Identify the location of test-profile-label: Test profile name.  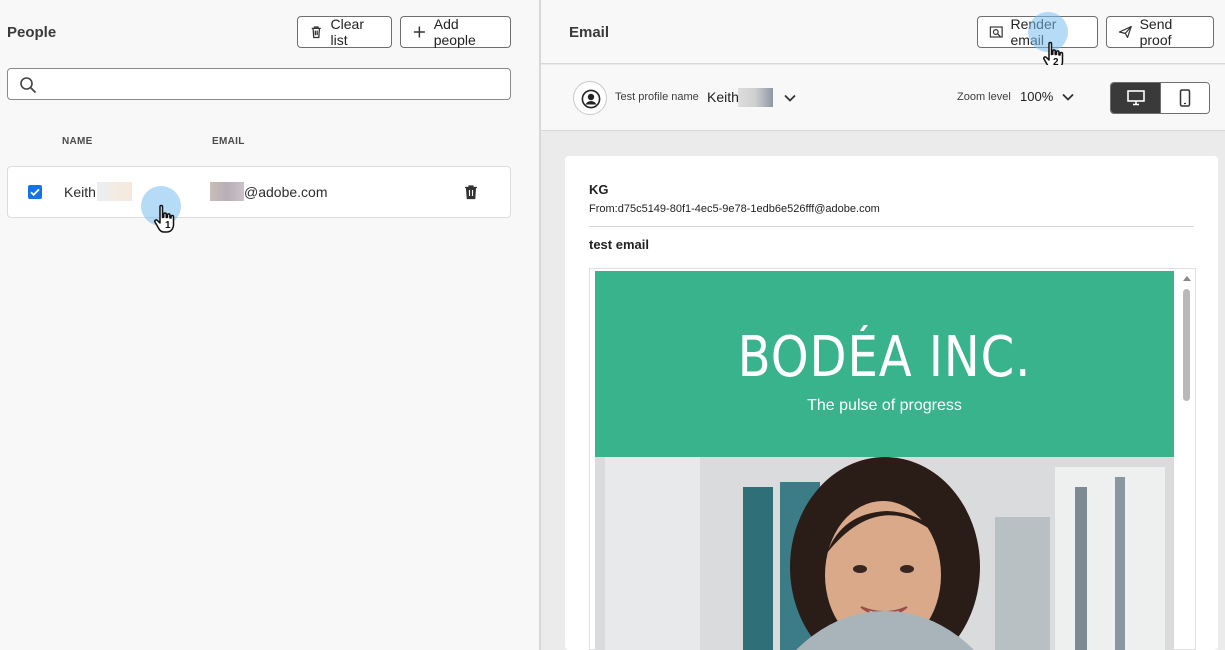
(657, 97).